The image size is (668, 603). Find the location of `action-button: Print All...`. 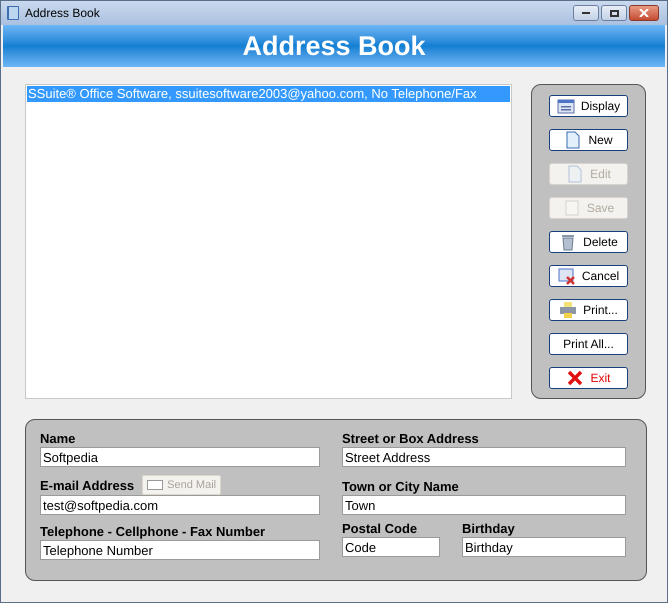

action-button: Print All... is located at coordinates (588, 344).